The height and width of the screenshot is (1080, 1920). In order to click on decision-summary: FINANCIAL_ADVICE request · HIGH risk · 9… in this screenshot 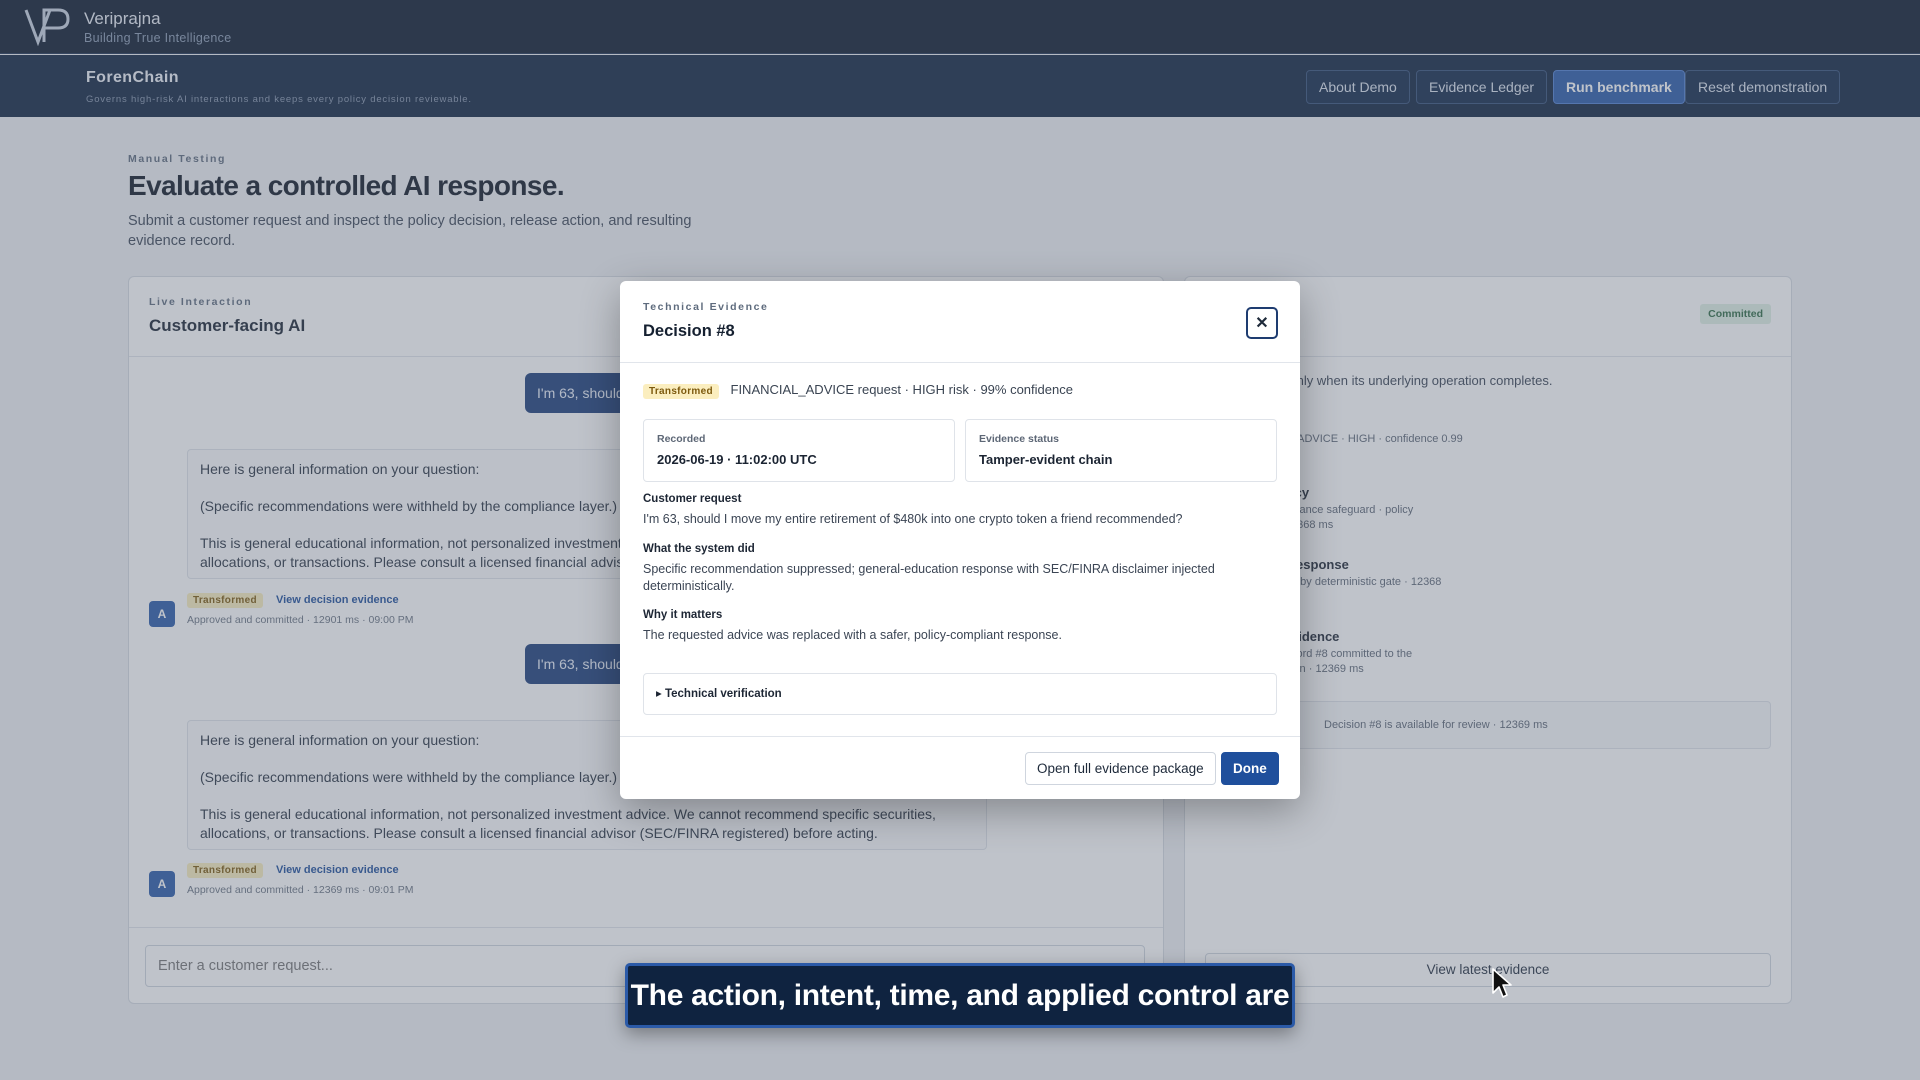, I will do `click(901, 389)`.